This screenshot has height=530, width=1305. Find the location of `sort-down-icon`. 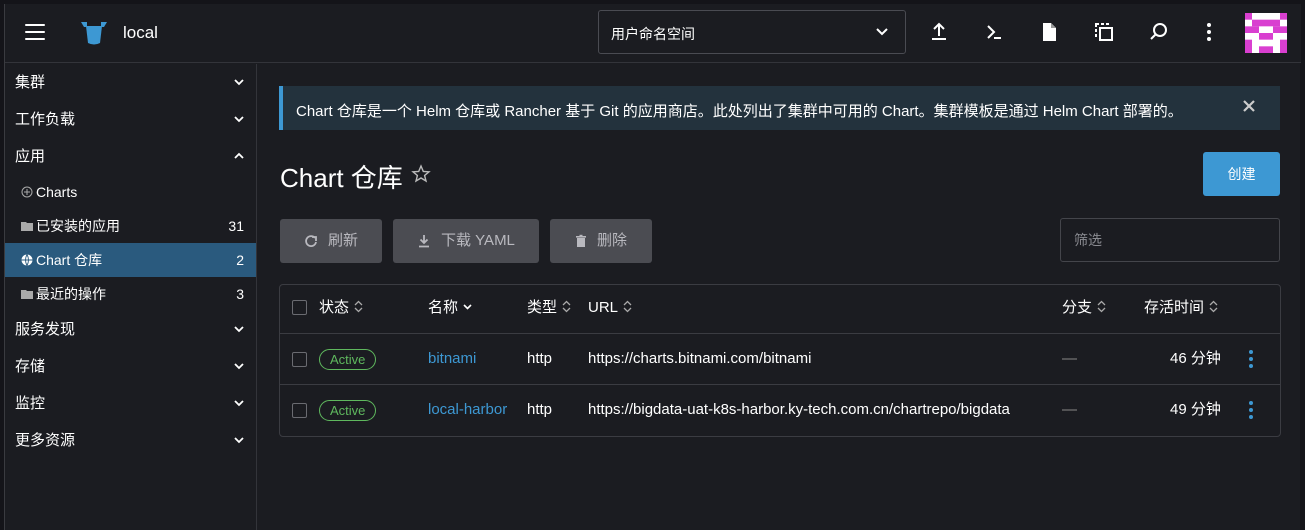

sort-down-icon is located at coordinates (467, 307).